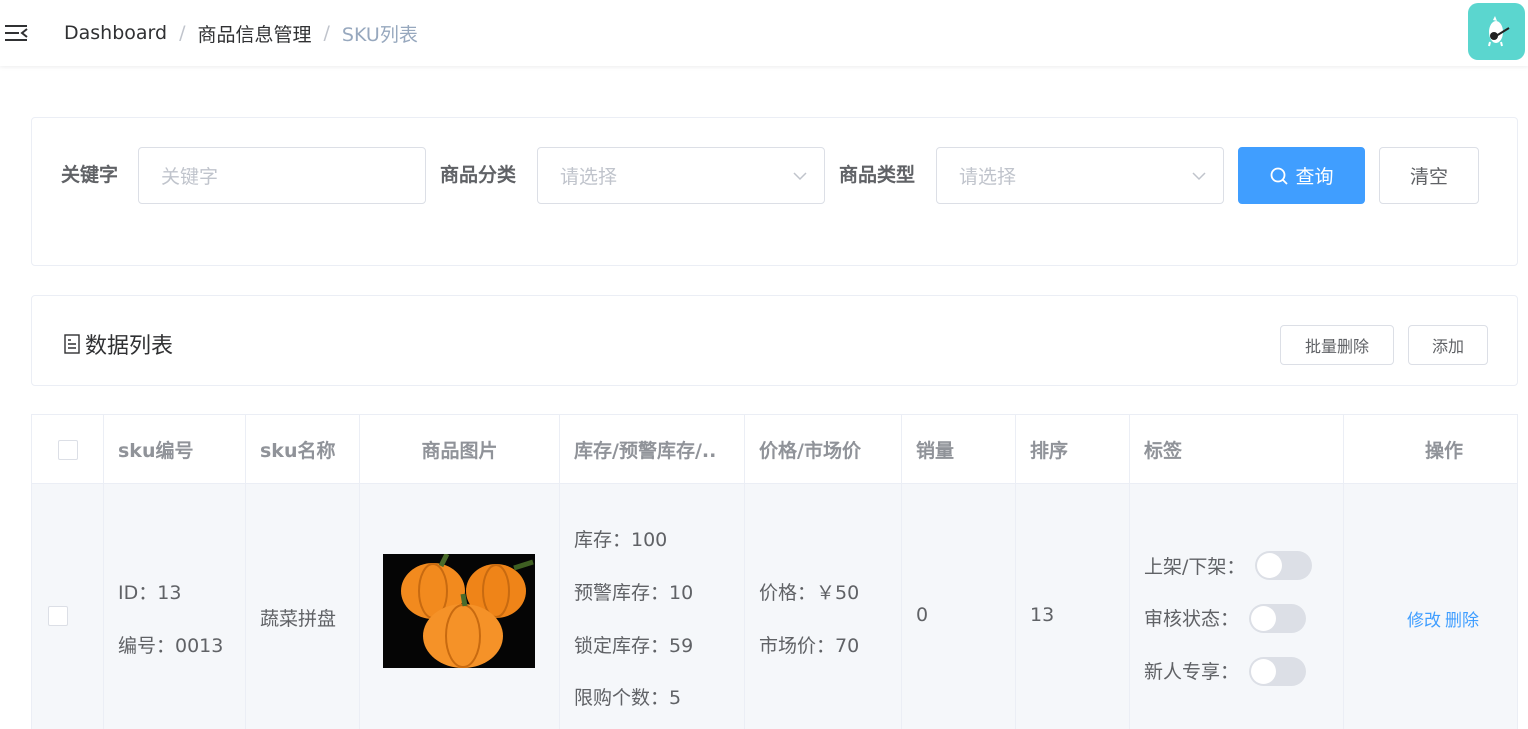  What do you see at coordinates (254, 34) in the screenshot?
I see `breadcrumb-product-info: 商品信息管理` at bounding box center [254, 34].